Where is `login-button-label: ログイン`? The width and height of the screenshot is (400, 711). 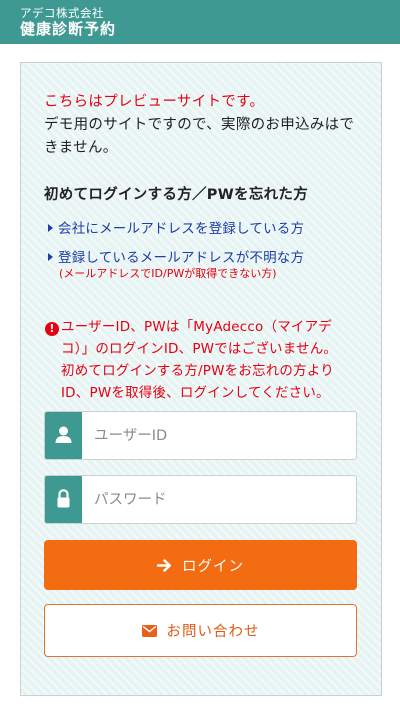
login-button-label: ログイン is located at coordinates (213, 566).